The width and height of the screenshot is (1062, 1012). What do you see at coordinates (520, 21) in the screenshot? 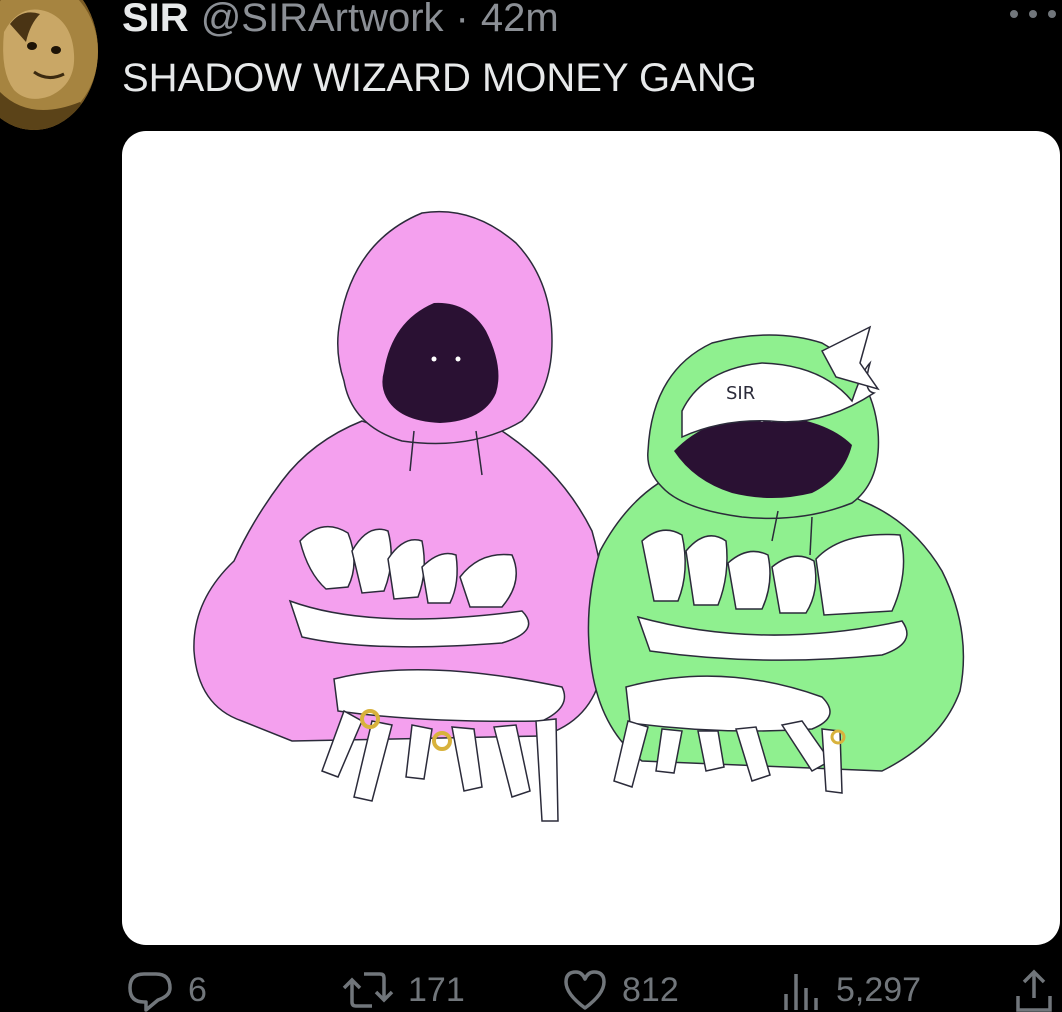
I see `timestamp: 42m` at bounding box center [520, 21].